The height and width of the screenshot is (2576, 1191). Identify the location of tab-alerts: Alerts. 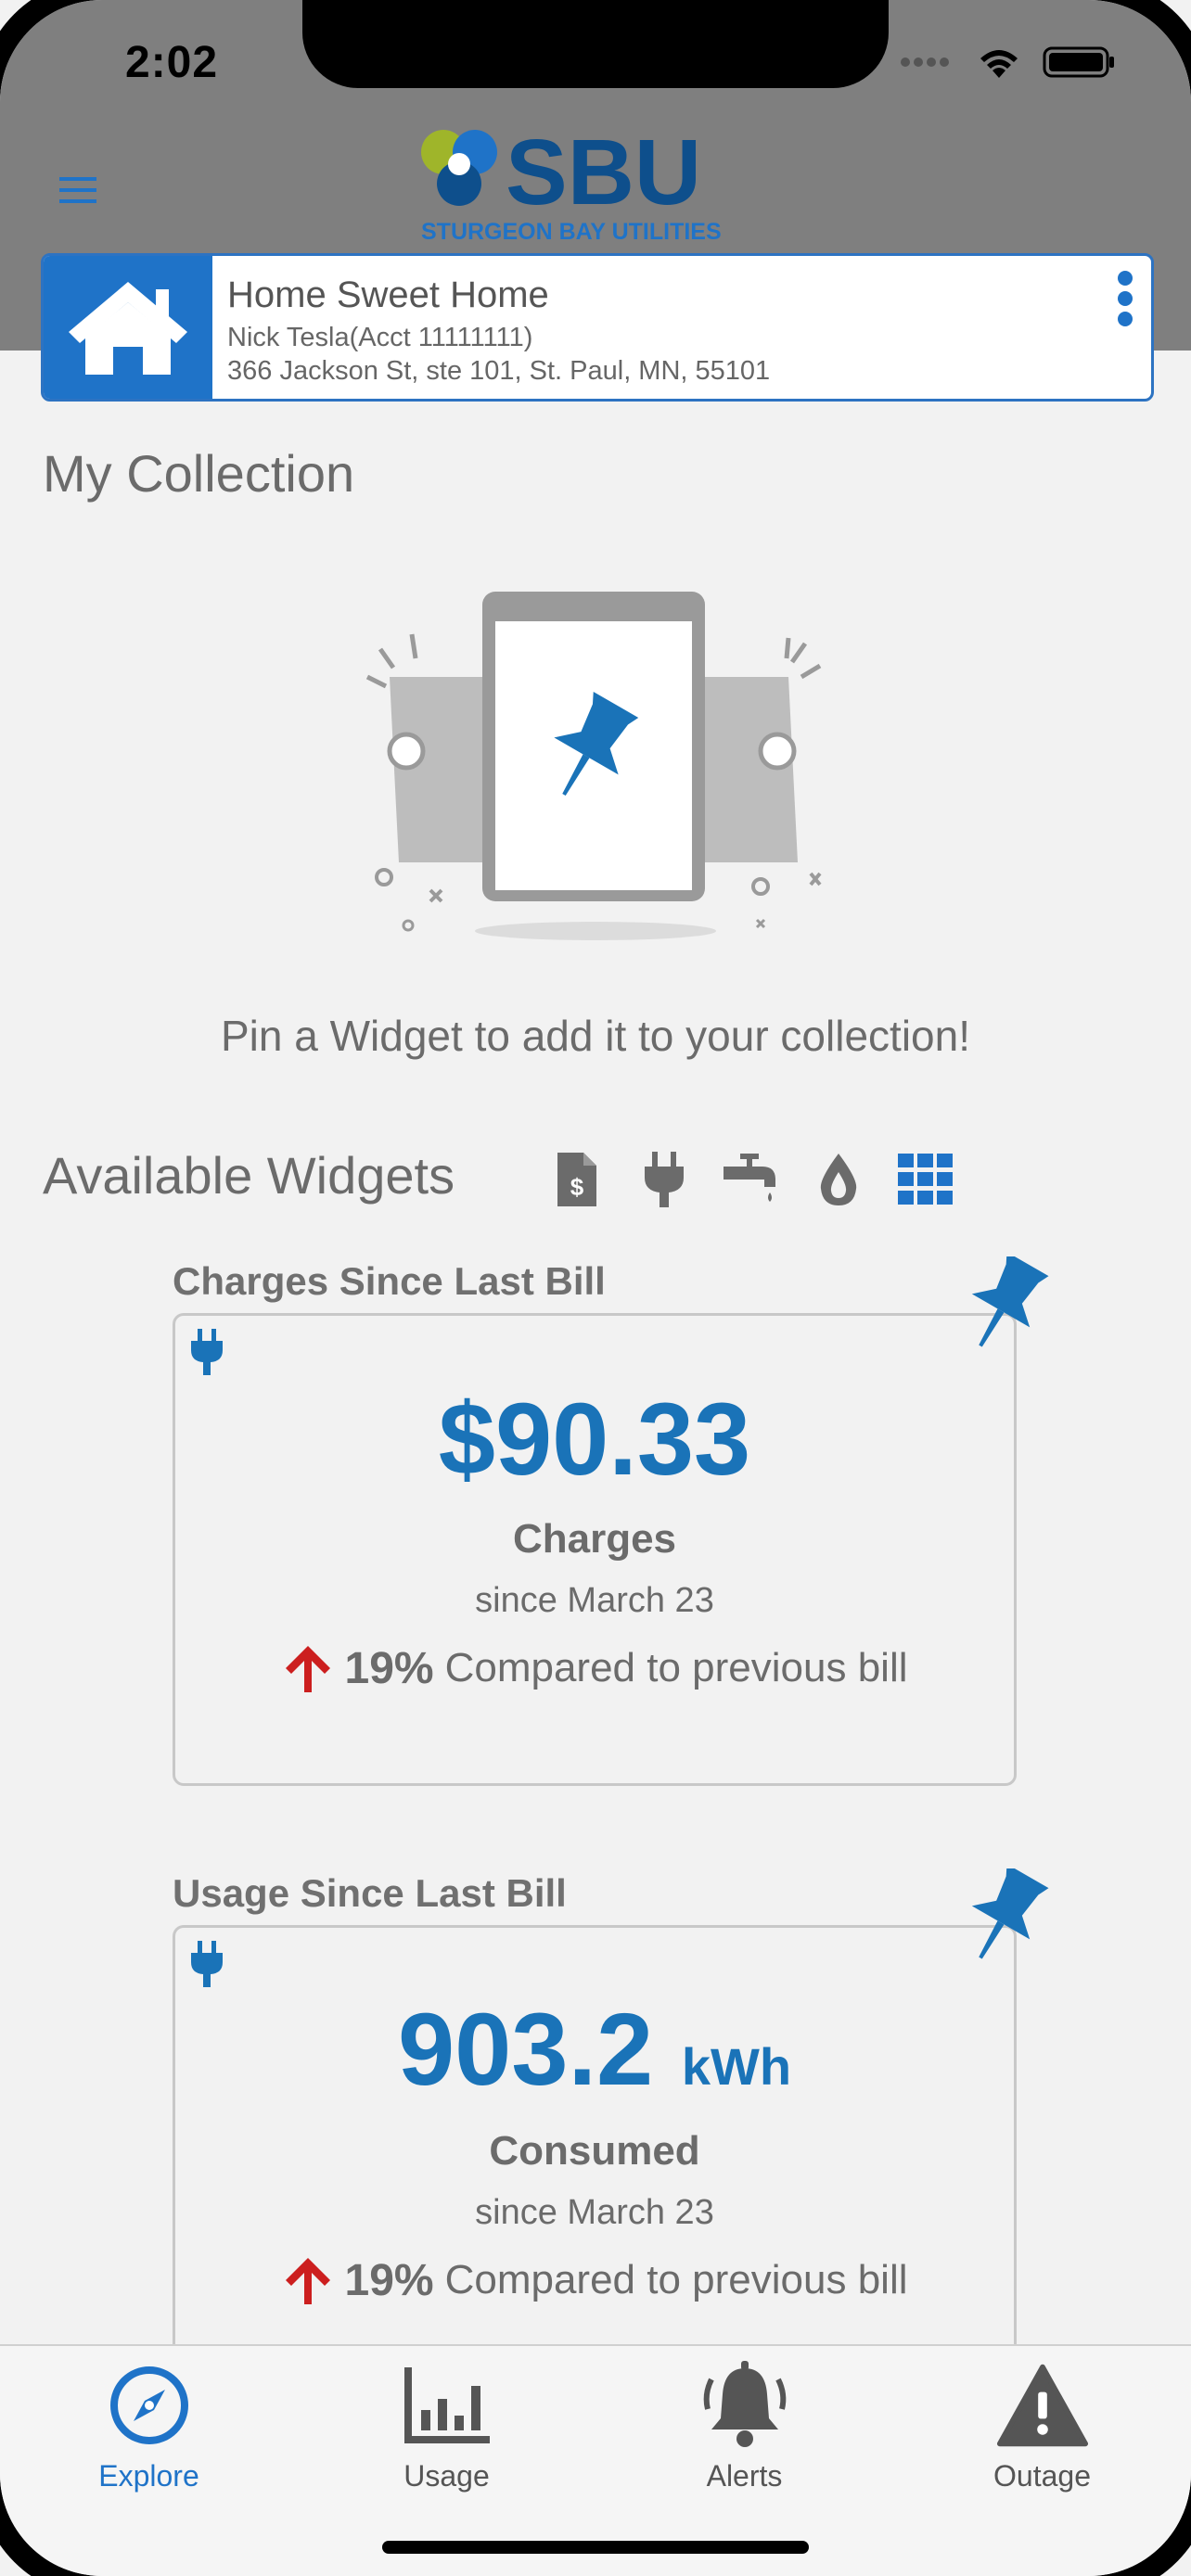
(744, 2430).